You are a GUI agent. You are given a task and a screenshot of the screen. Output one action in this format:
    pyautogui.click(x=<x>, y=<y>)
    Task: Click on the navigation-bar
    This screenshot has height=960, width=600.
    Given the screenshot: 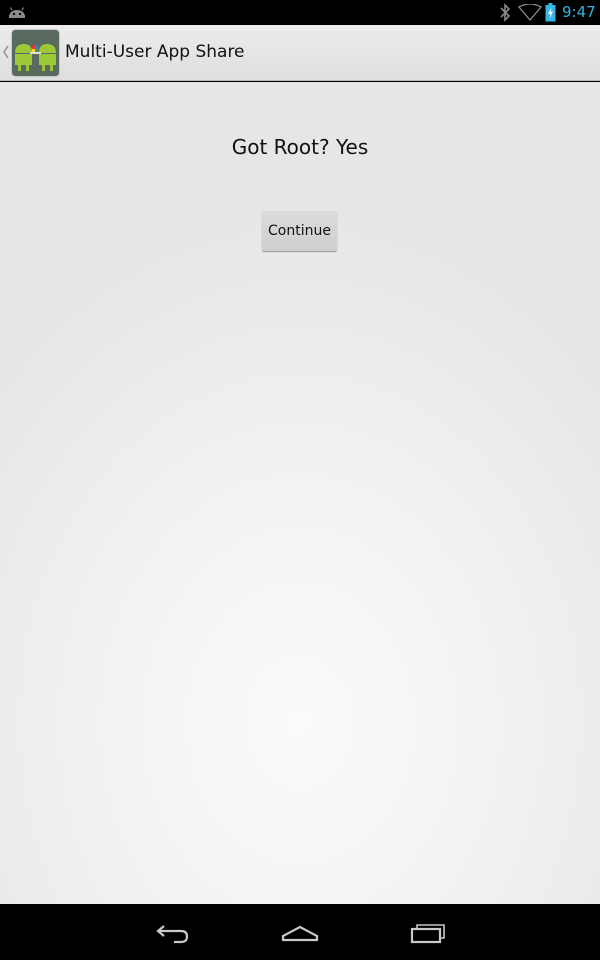 What is the action you would take?
    pyautogui.click(x=300, y=932)
    